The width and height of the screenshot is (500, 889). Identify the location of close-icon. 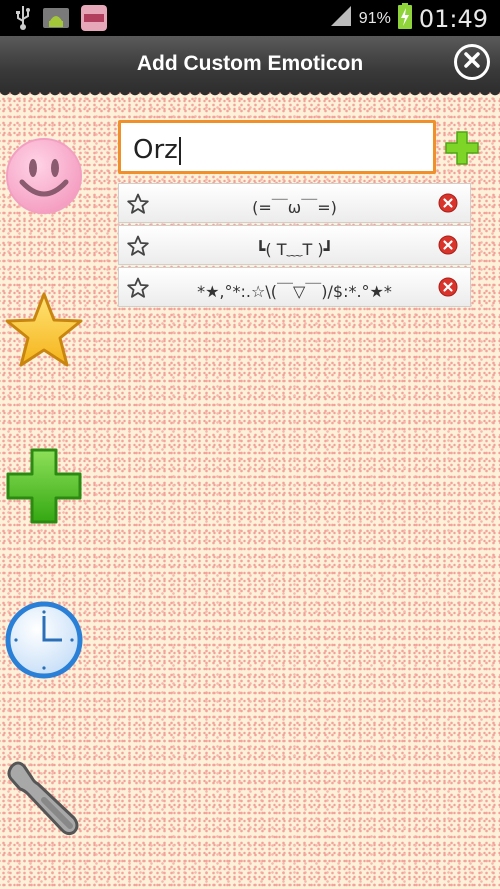
(472, 62).